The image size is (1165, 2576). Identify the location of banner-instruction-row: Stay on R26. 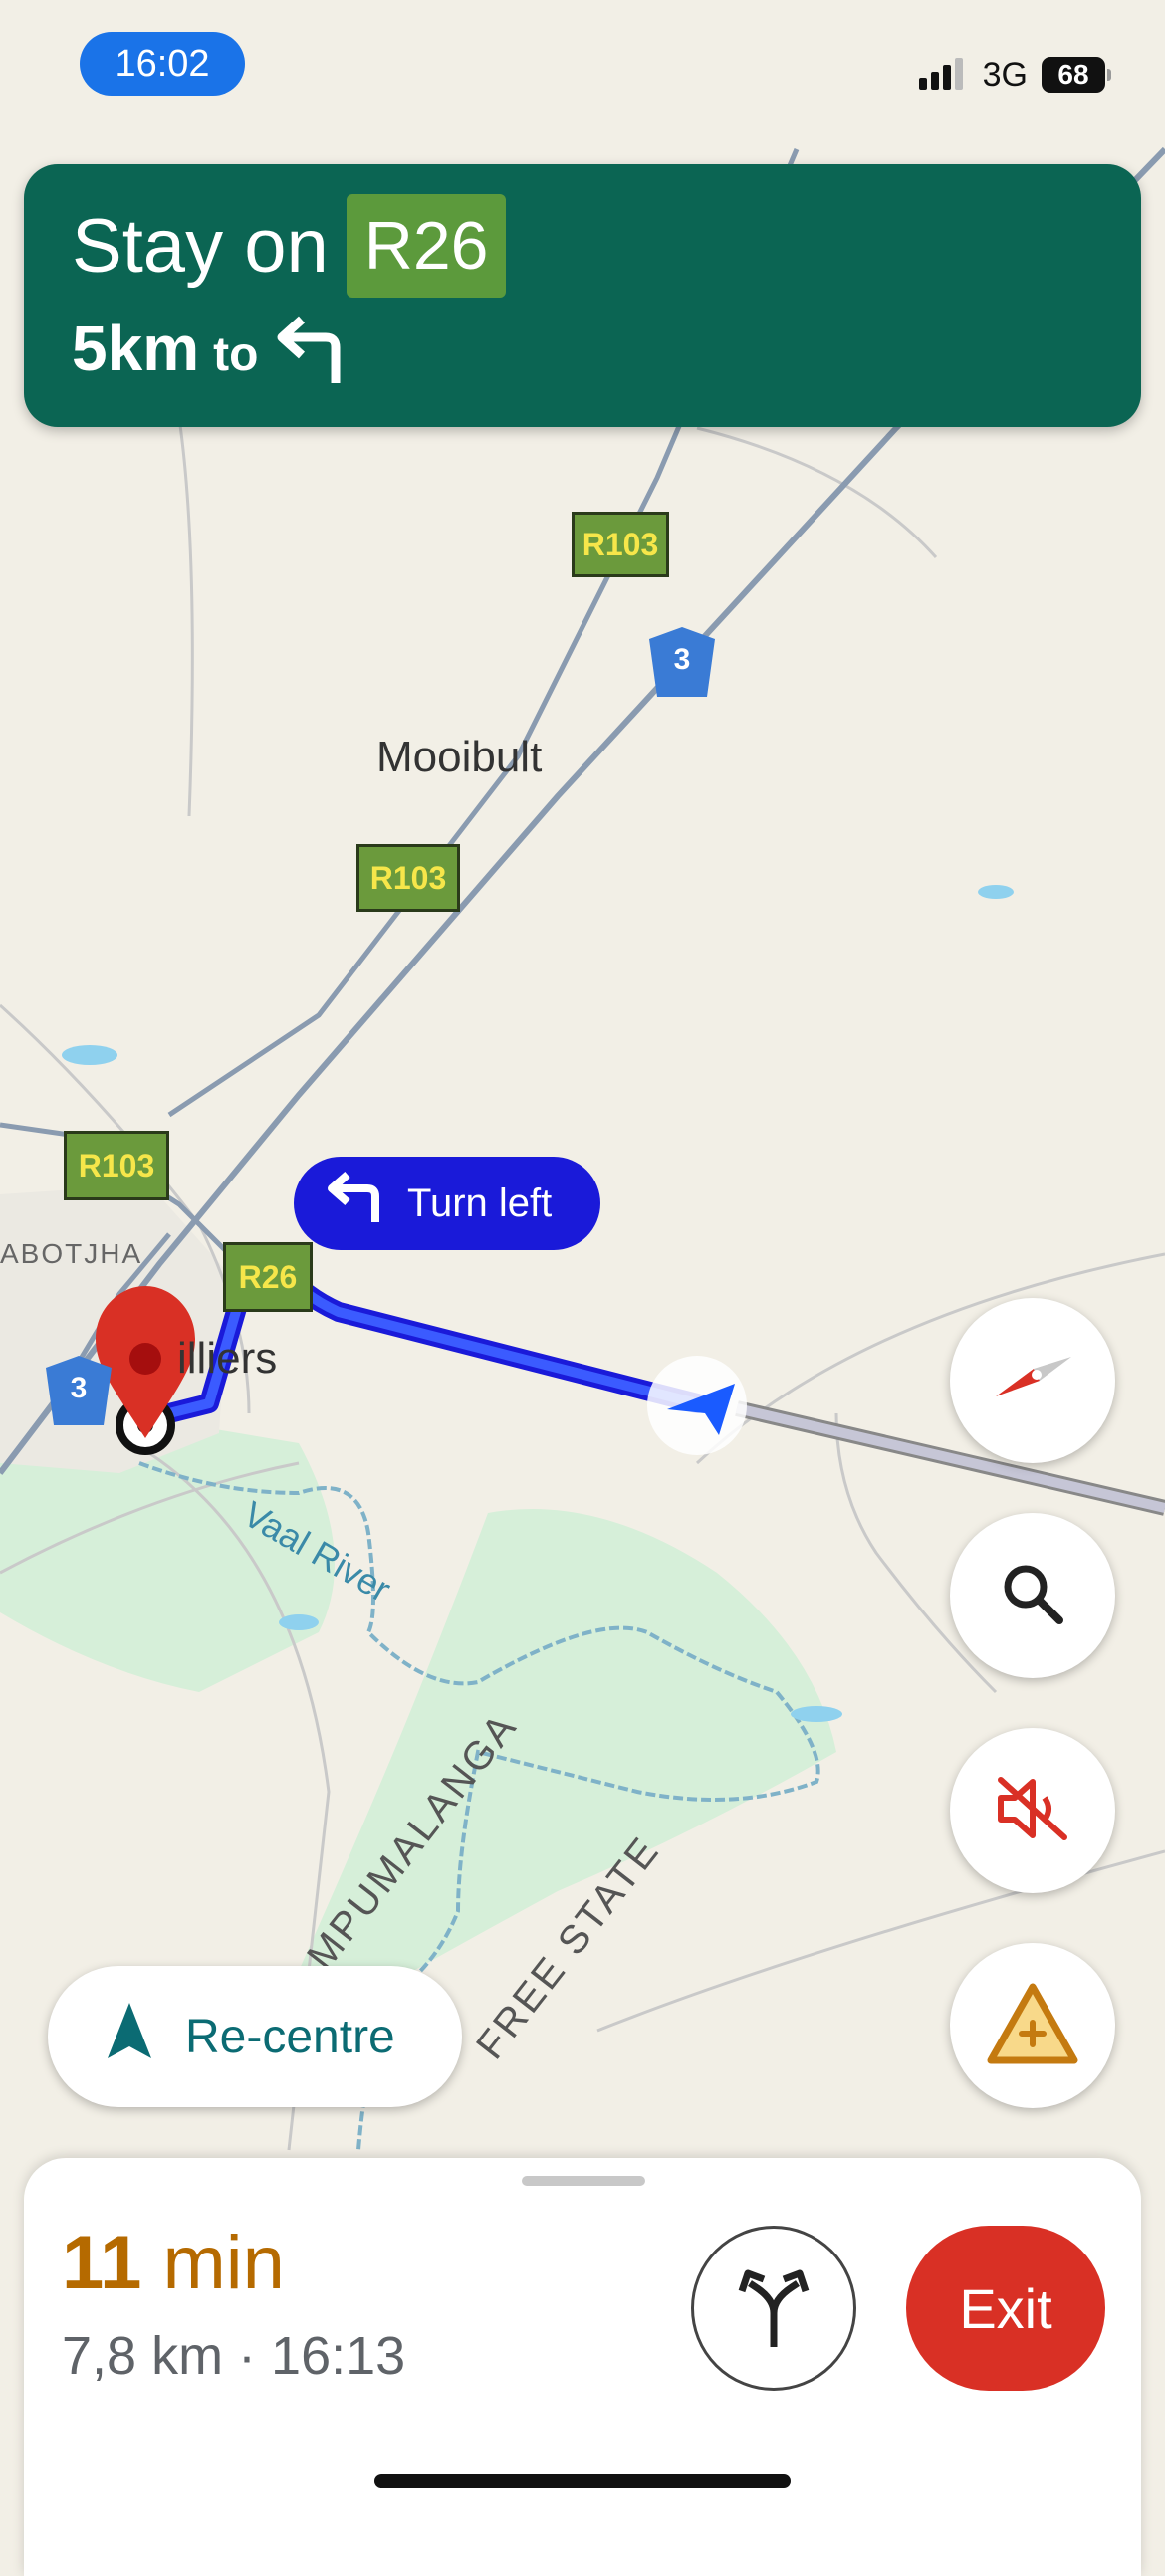
(289, 246).